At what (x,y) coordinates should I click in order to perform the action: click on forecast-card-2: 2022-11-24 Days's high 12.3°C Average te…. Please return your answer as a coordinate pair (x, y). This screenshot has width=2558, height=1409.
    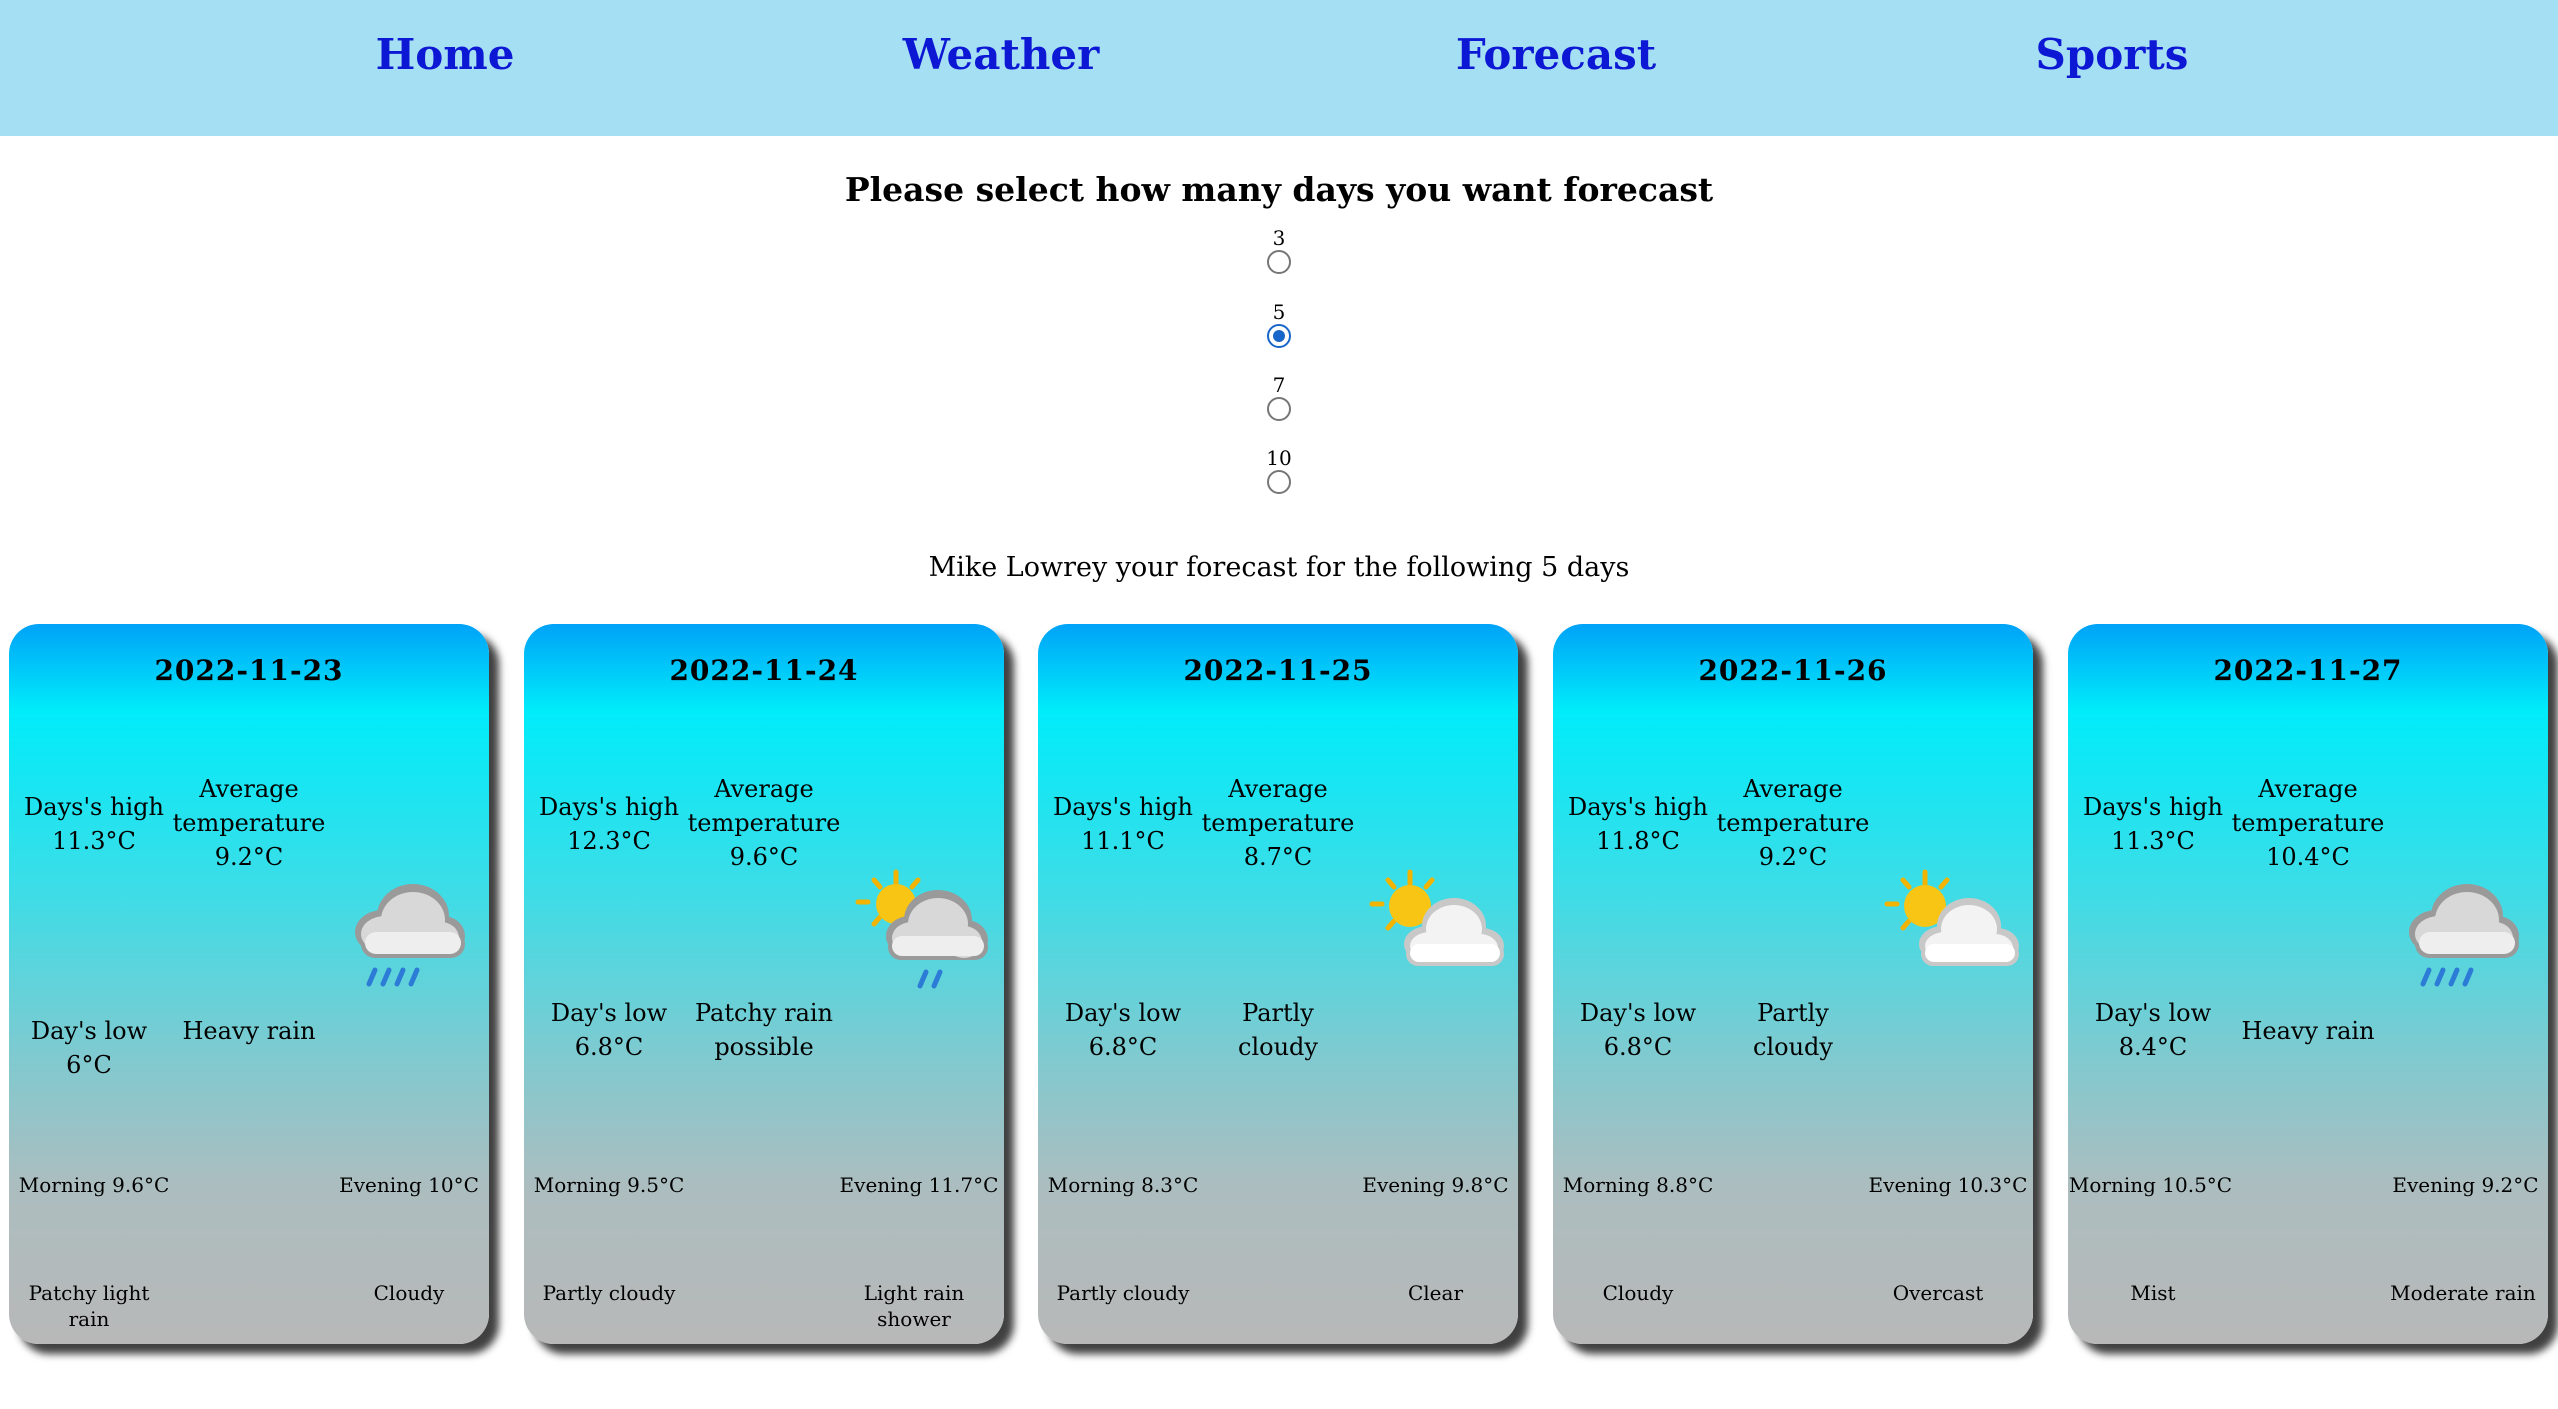
    Looking at the image, I should click on (764, 984).